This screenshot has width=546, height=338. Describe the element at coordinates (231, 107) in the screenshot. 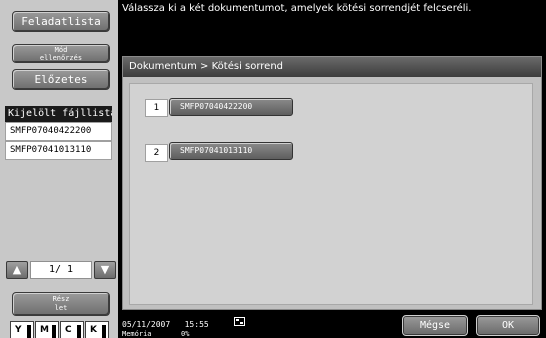

I see `document-button: SMFP07040422200` at that location.